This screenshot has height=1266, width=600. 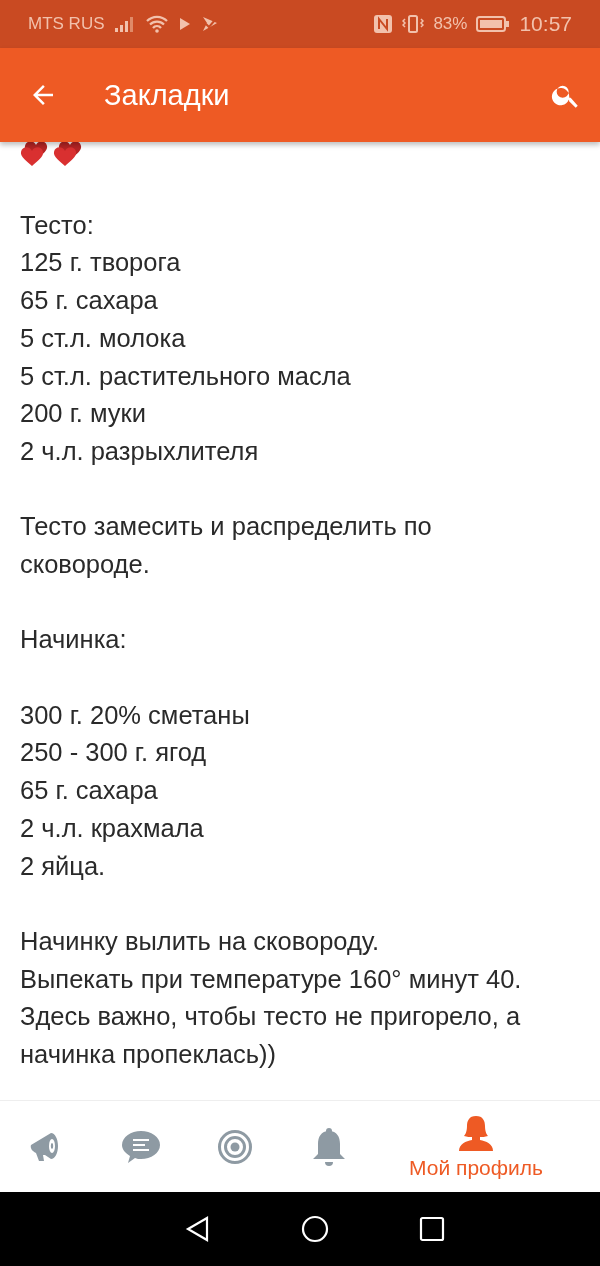 What do you see at coordinates (476, 1132) in the screenshot?
I see `person-icon` at bounding box center [476, 1132].